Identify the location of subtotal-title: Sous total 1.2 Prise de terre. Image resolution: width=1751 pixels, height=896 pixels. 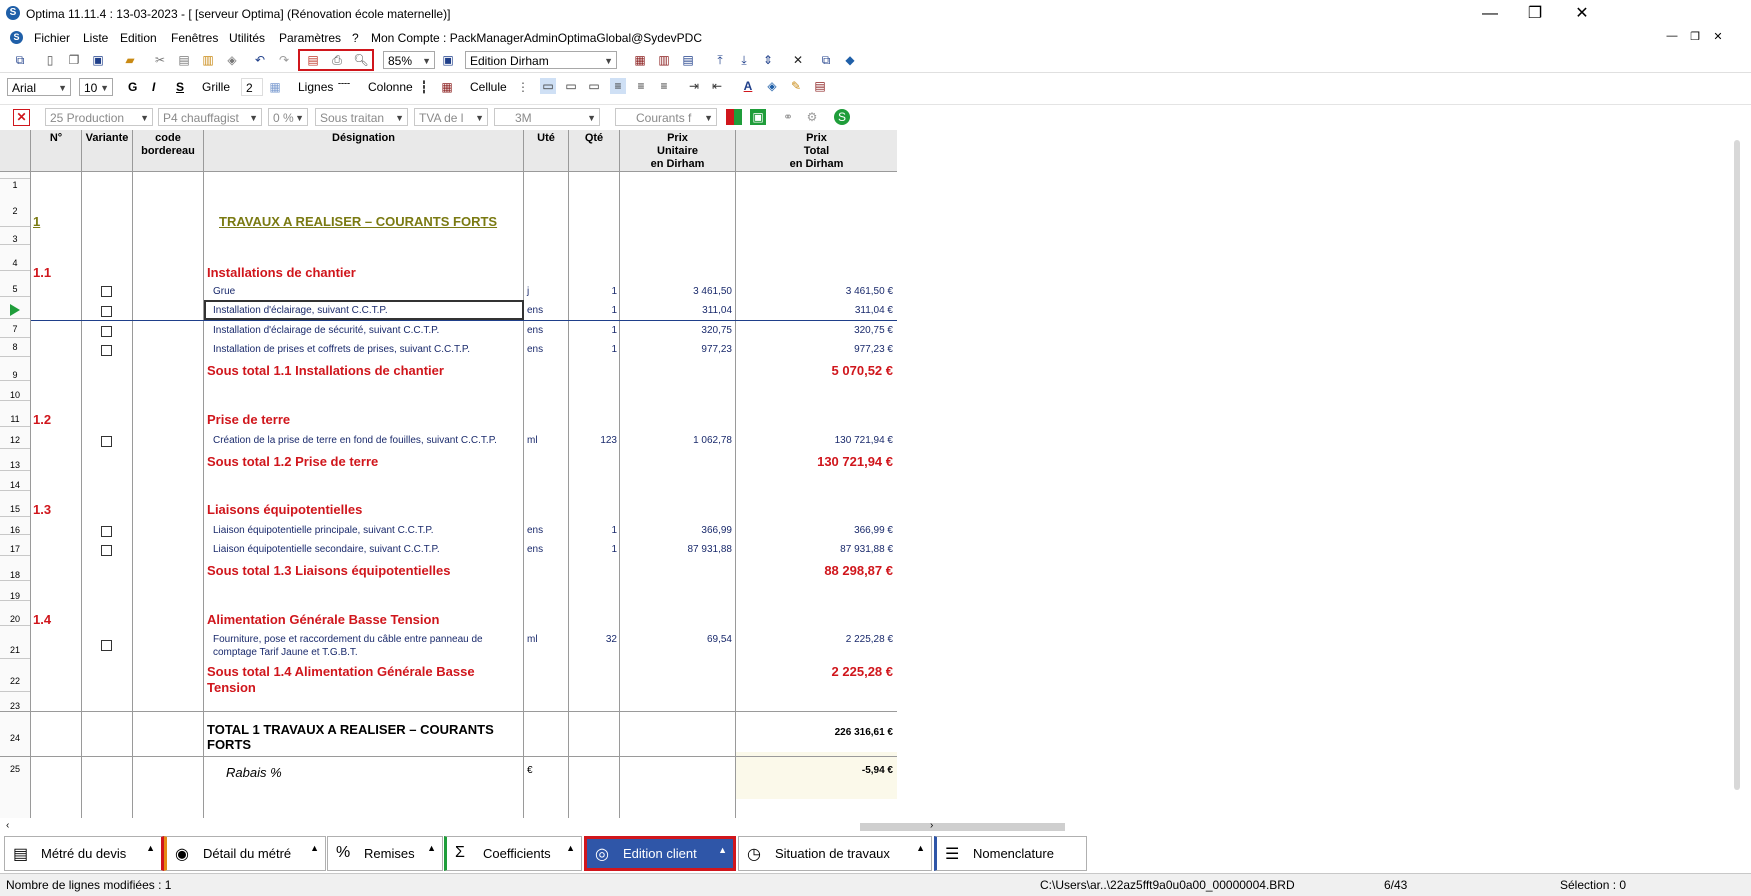
(292, 461).